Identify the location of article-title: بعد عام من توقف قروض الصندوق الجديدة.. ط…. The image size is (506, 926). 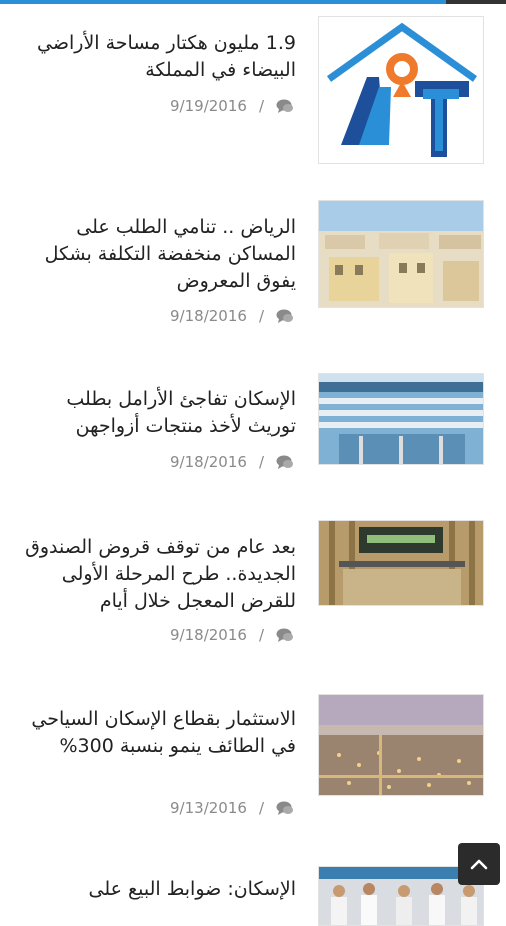
(156, 574).